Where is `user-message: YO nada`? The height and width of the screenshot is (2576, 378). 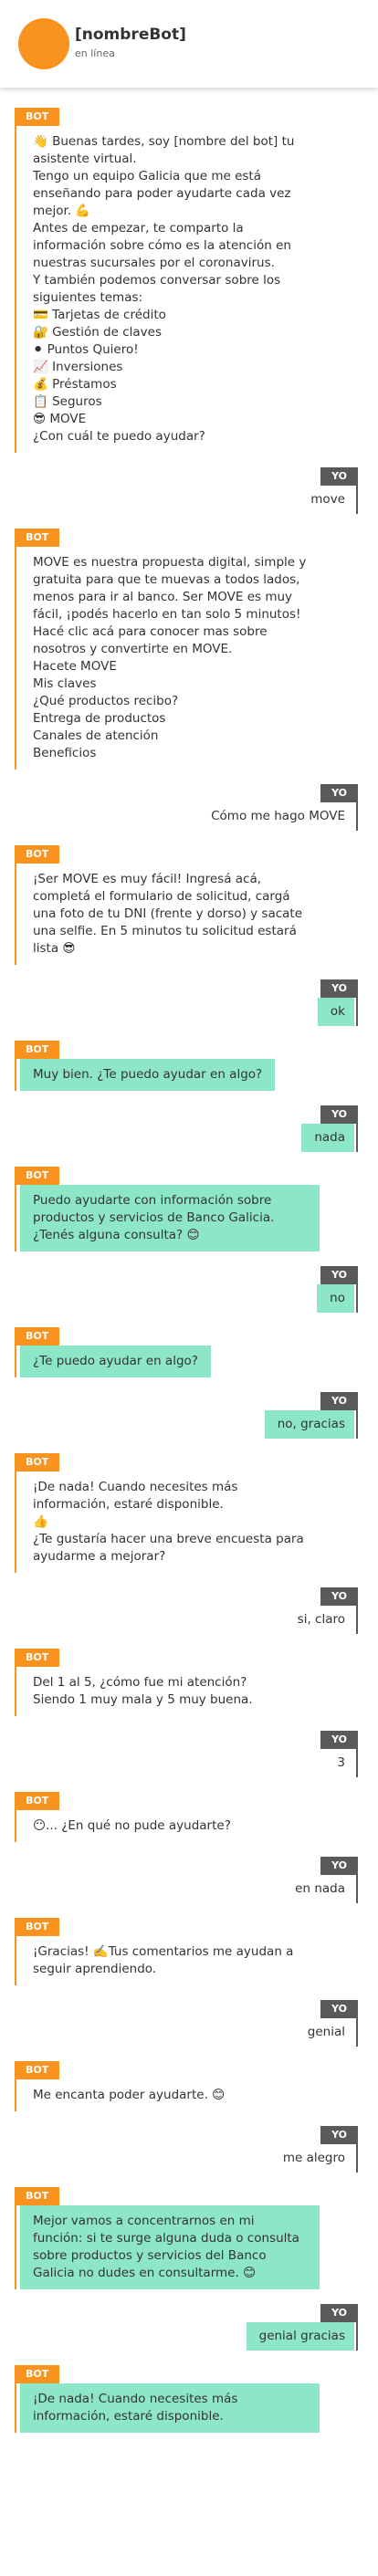 user-message: YO nada is located at coordinates (189, 1128).